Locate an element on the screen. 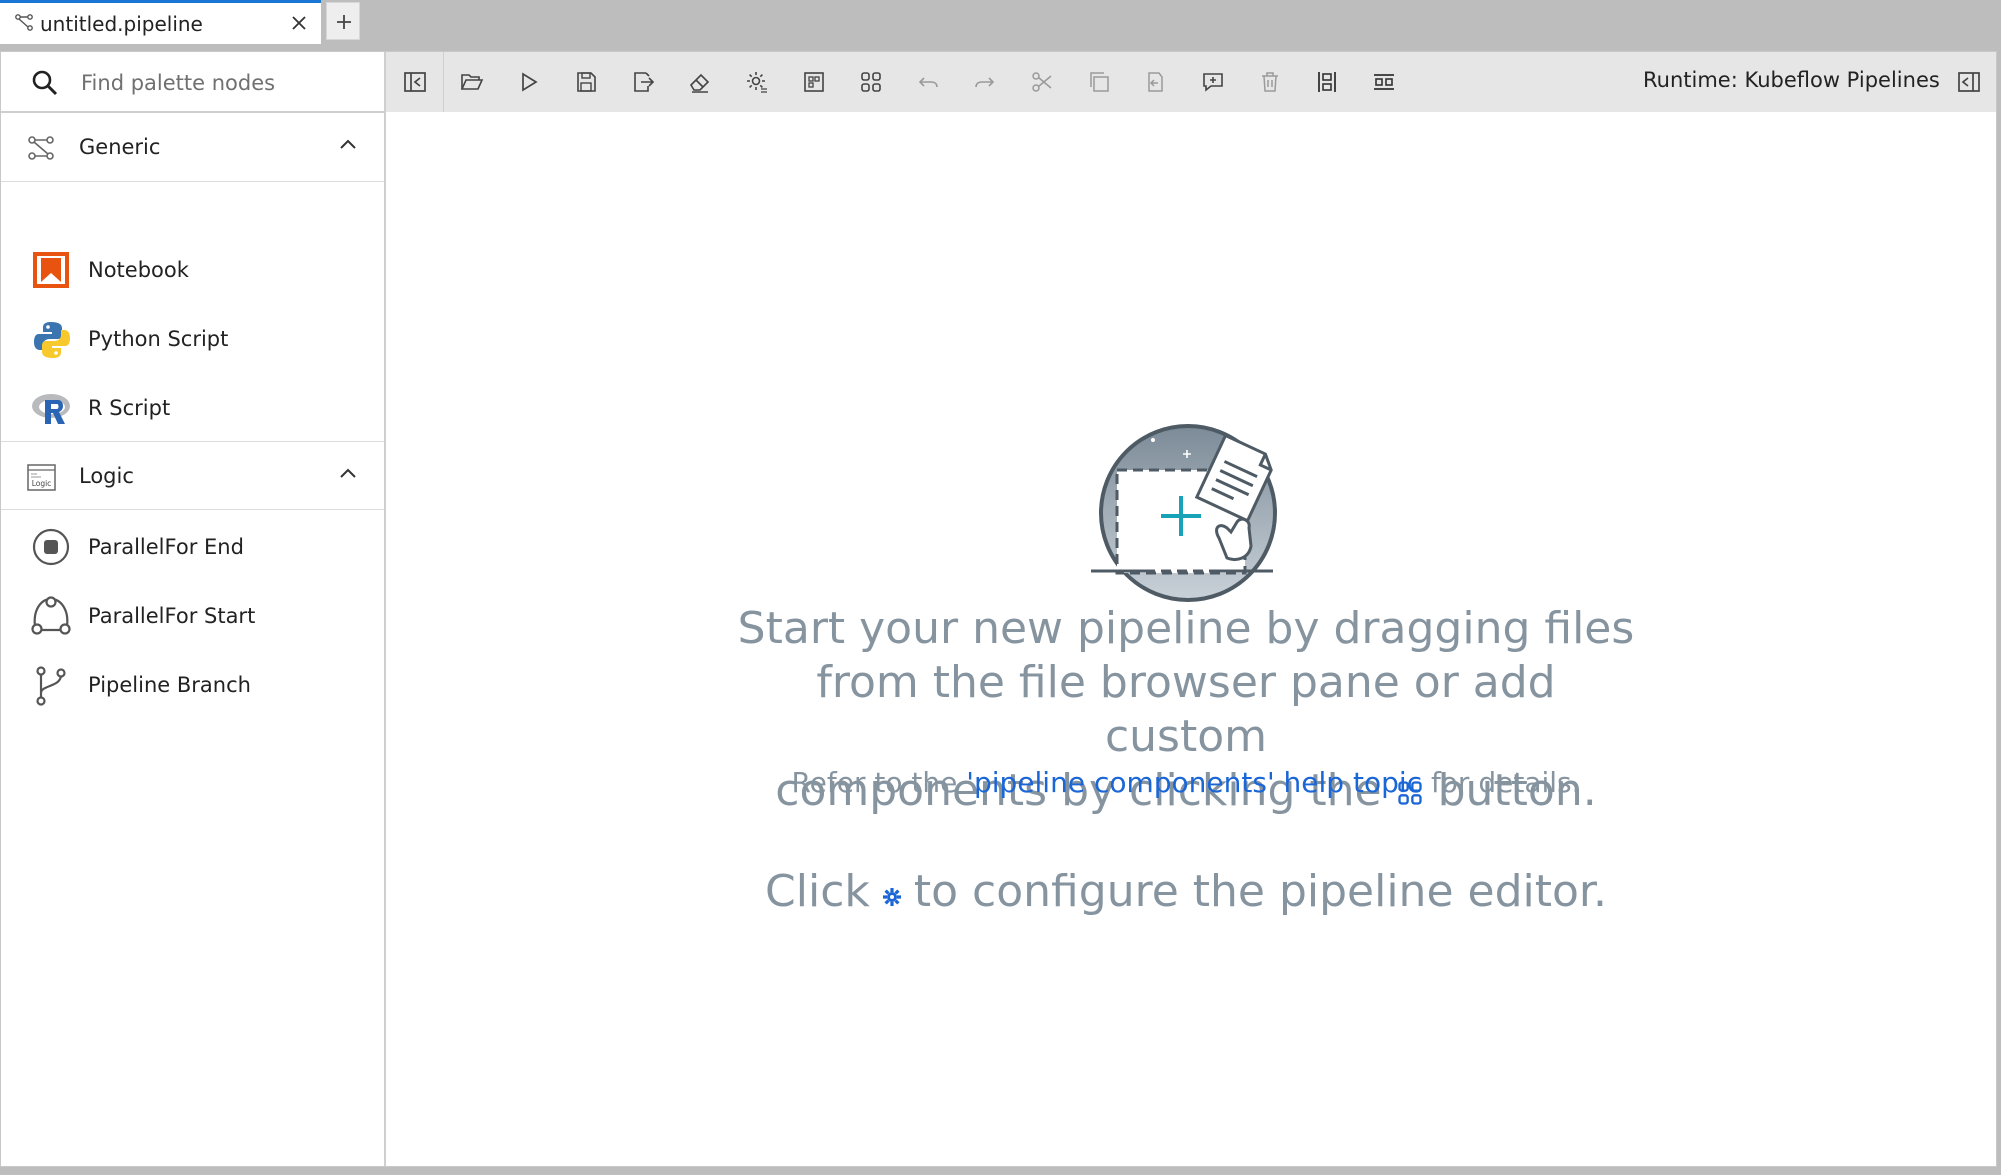  toggle-properties-button is located at coordinates (1969, 82).